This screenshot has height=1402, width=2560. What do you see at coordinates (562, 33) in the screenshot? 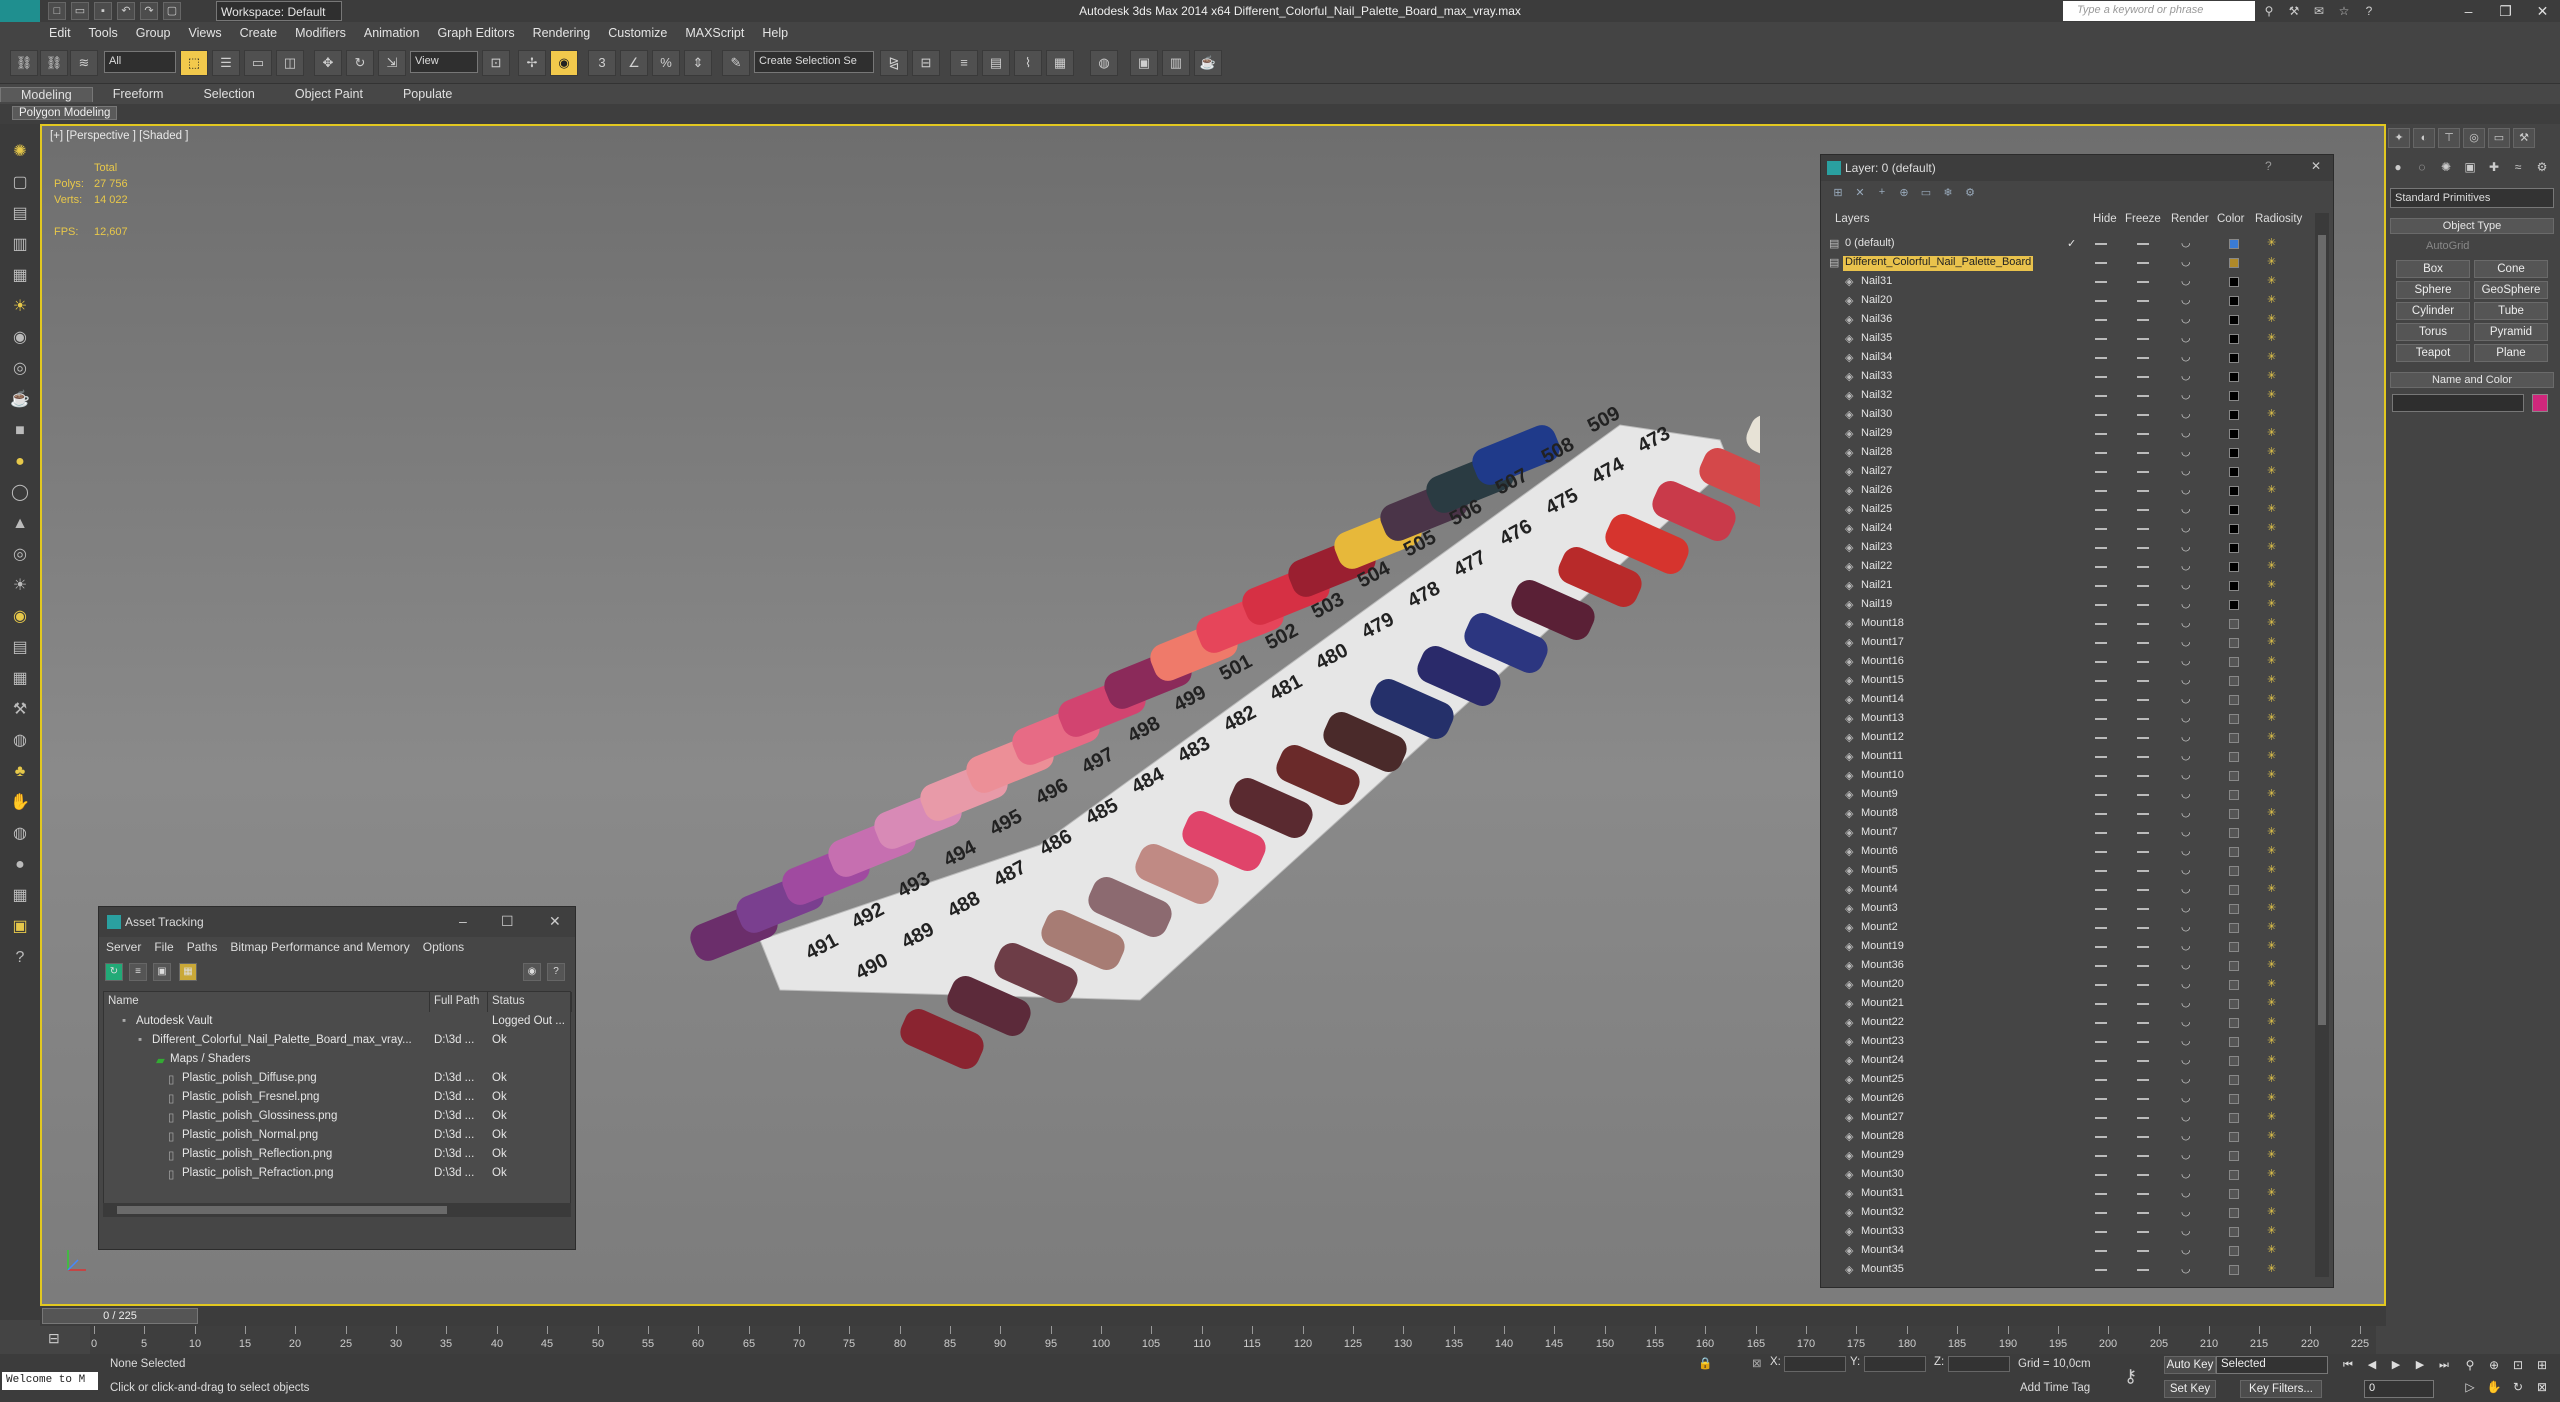
I see `menu-rendering: Rendering` at bounding box center [562, 33].